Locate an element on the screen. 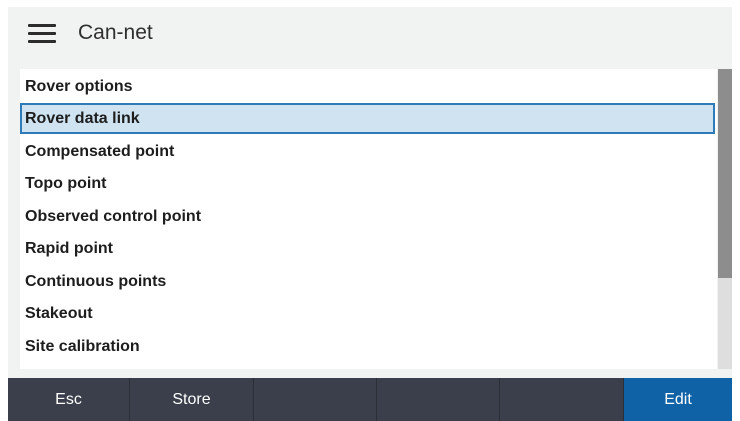 The width and height of the screenshot is (740, 421). menu-bar-middle is located at coordinates (42, 33).